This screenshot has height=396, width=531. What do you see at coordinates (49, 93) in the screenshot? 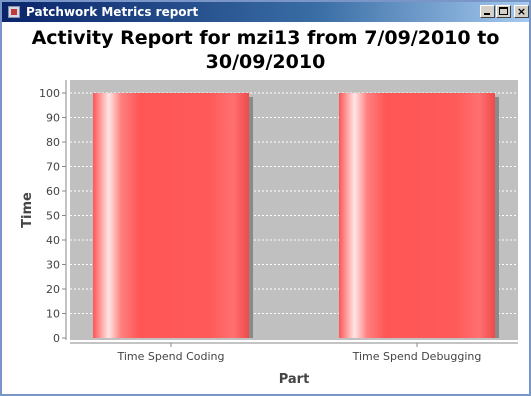
I see `y-tick-label: 100` at bounding box center [49, 93].